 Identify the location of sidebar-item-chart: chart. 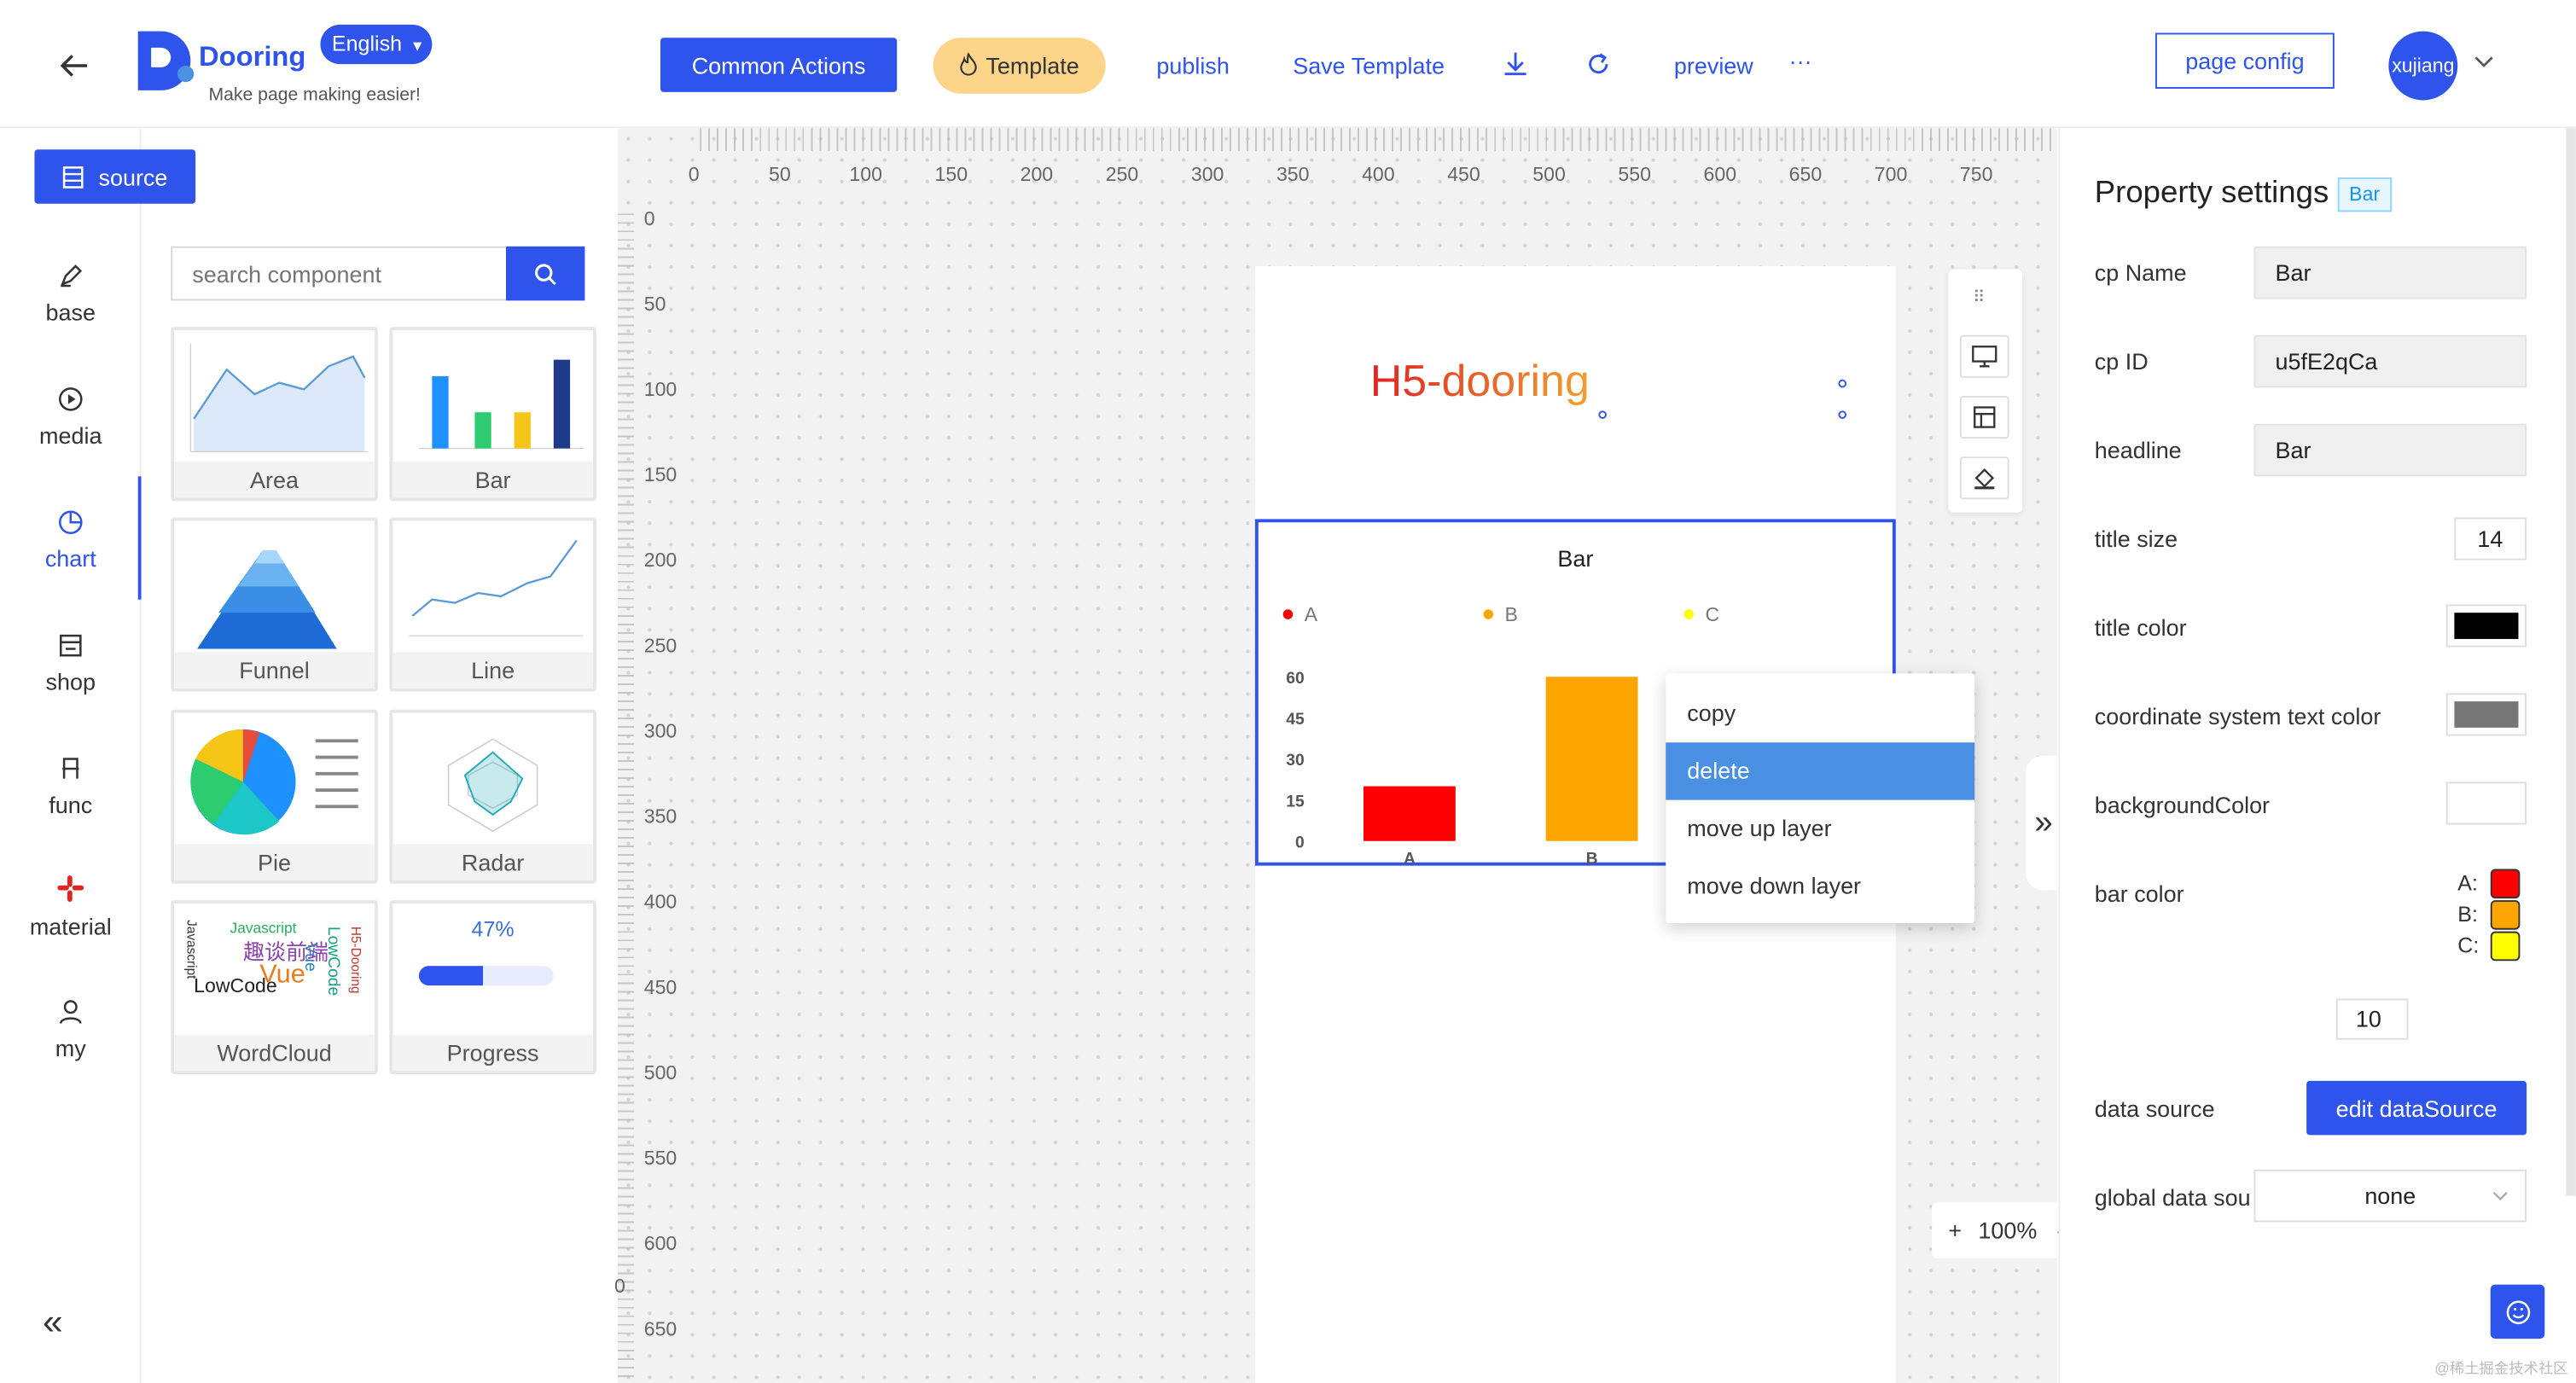
(71, 540).